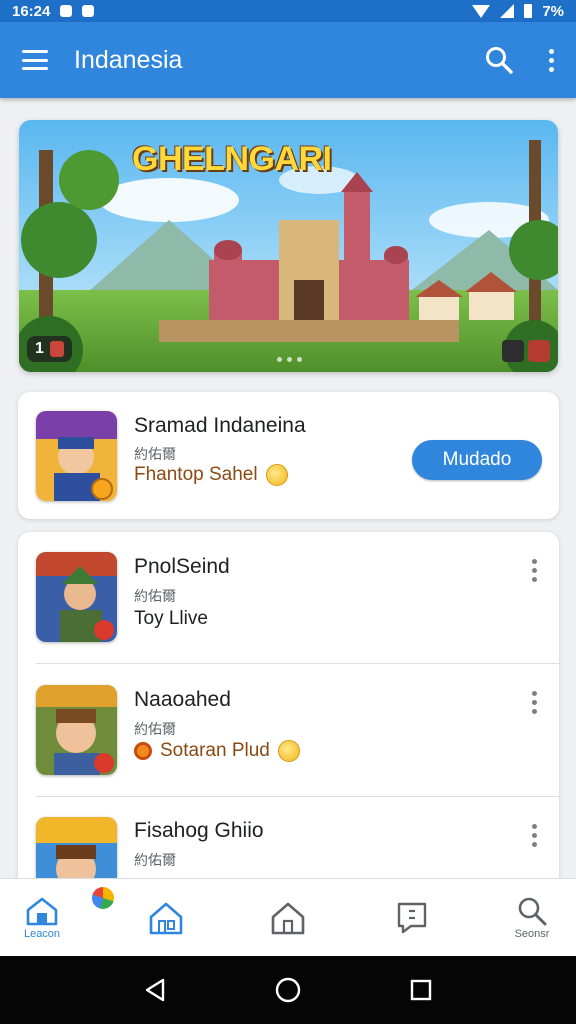  I want to click on status-bar: 16:24 7%, so click(288, 11).